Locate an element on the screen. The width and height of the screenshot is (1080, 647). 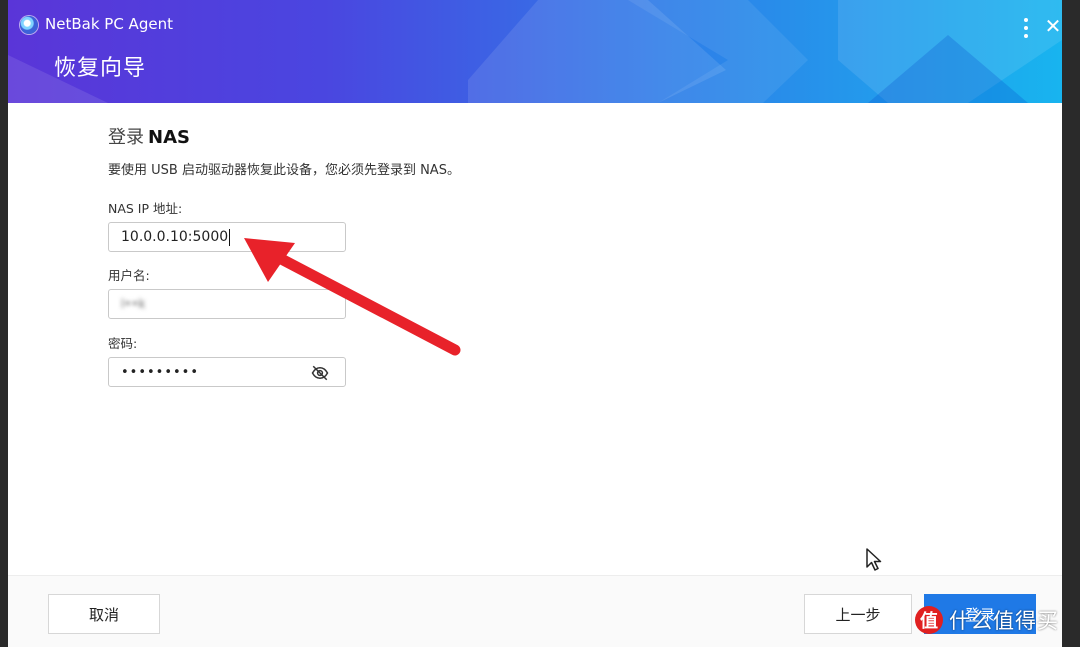
cancel-button: 取消 is located at coordinates (104, 614).